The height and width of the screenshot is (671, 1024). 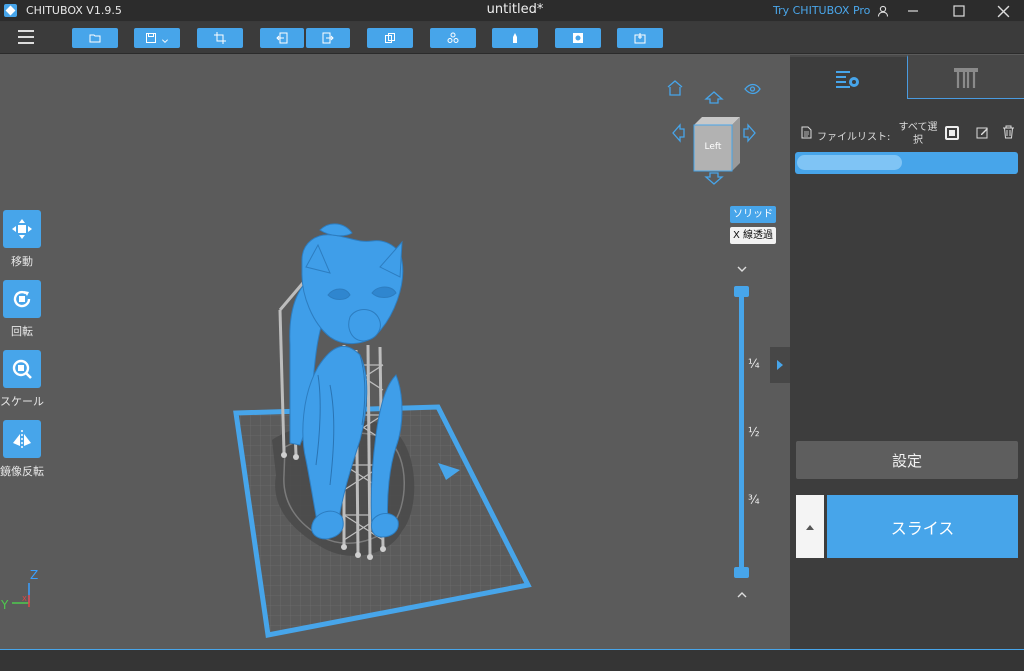 I want to click on eye-icon, so click(x=752, y=89).